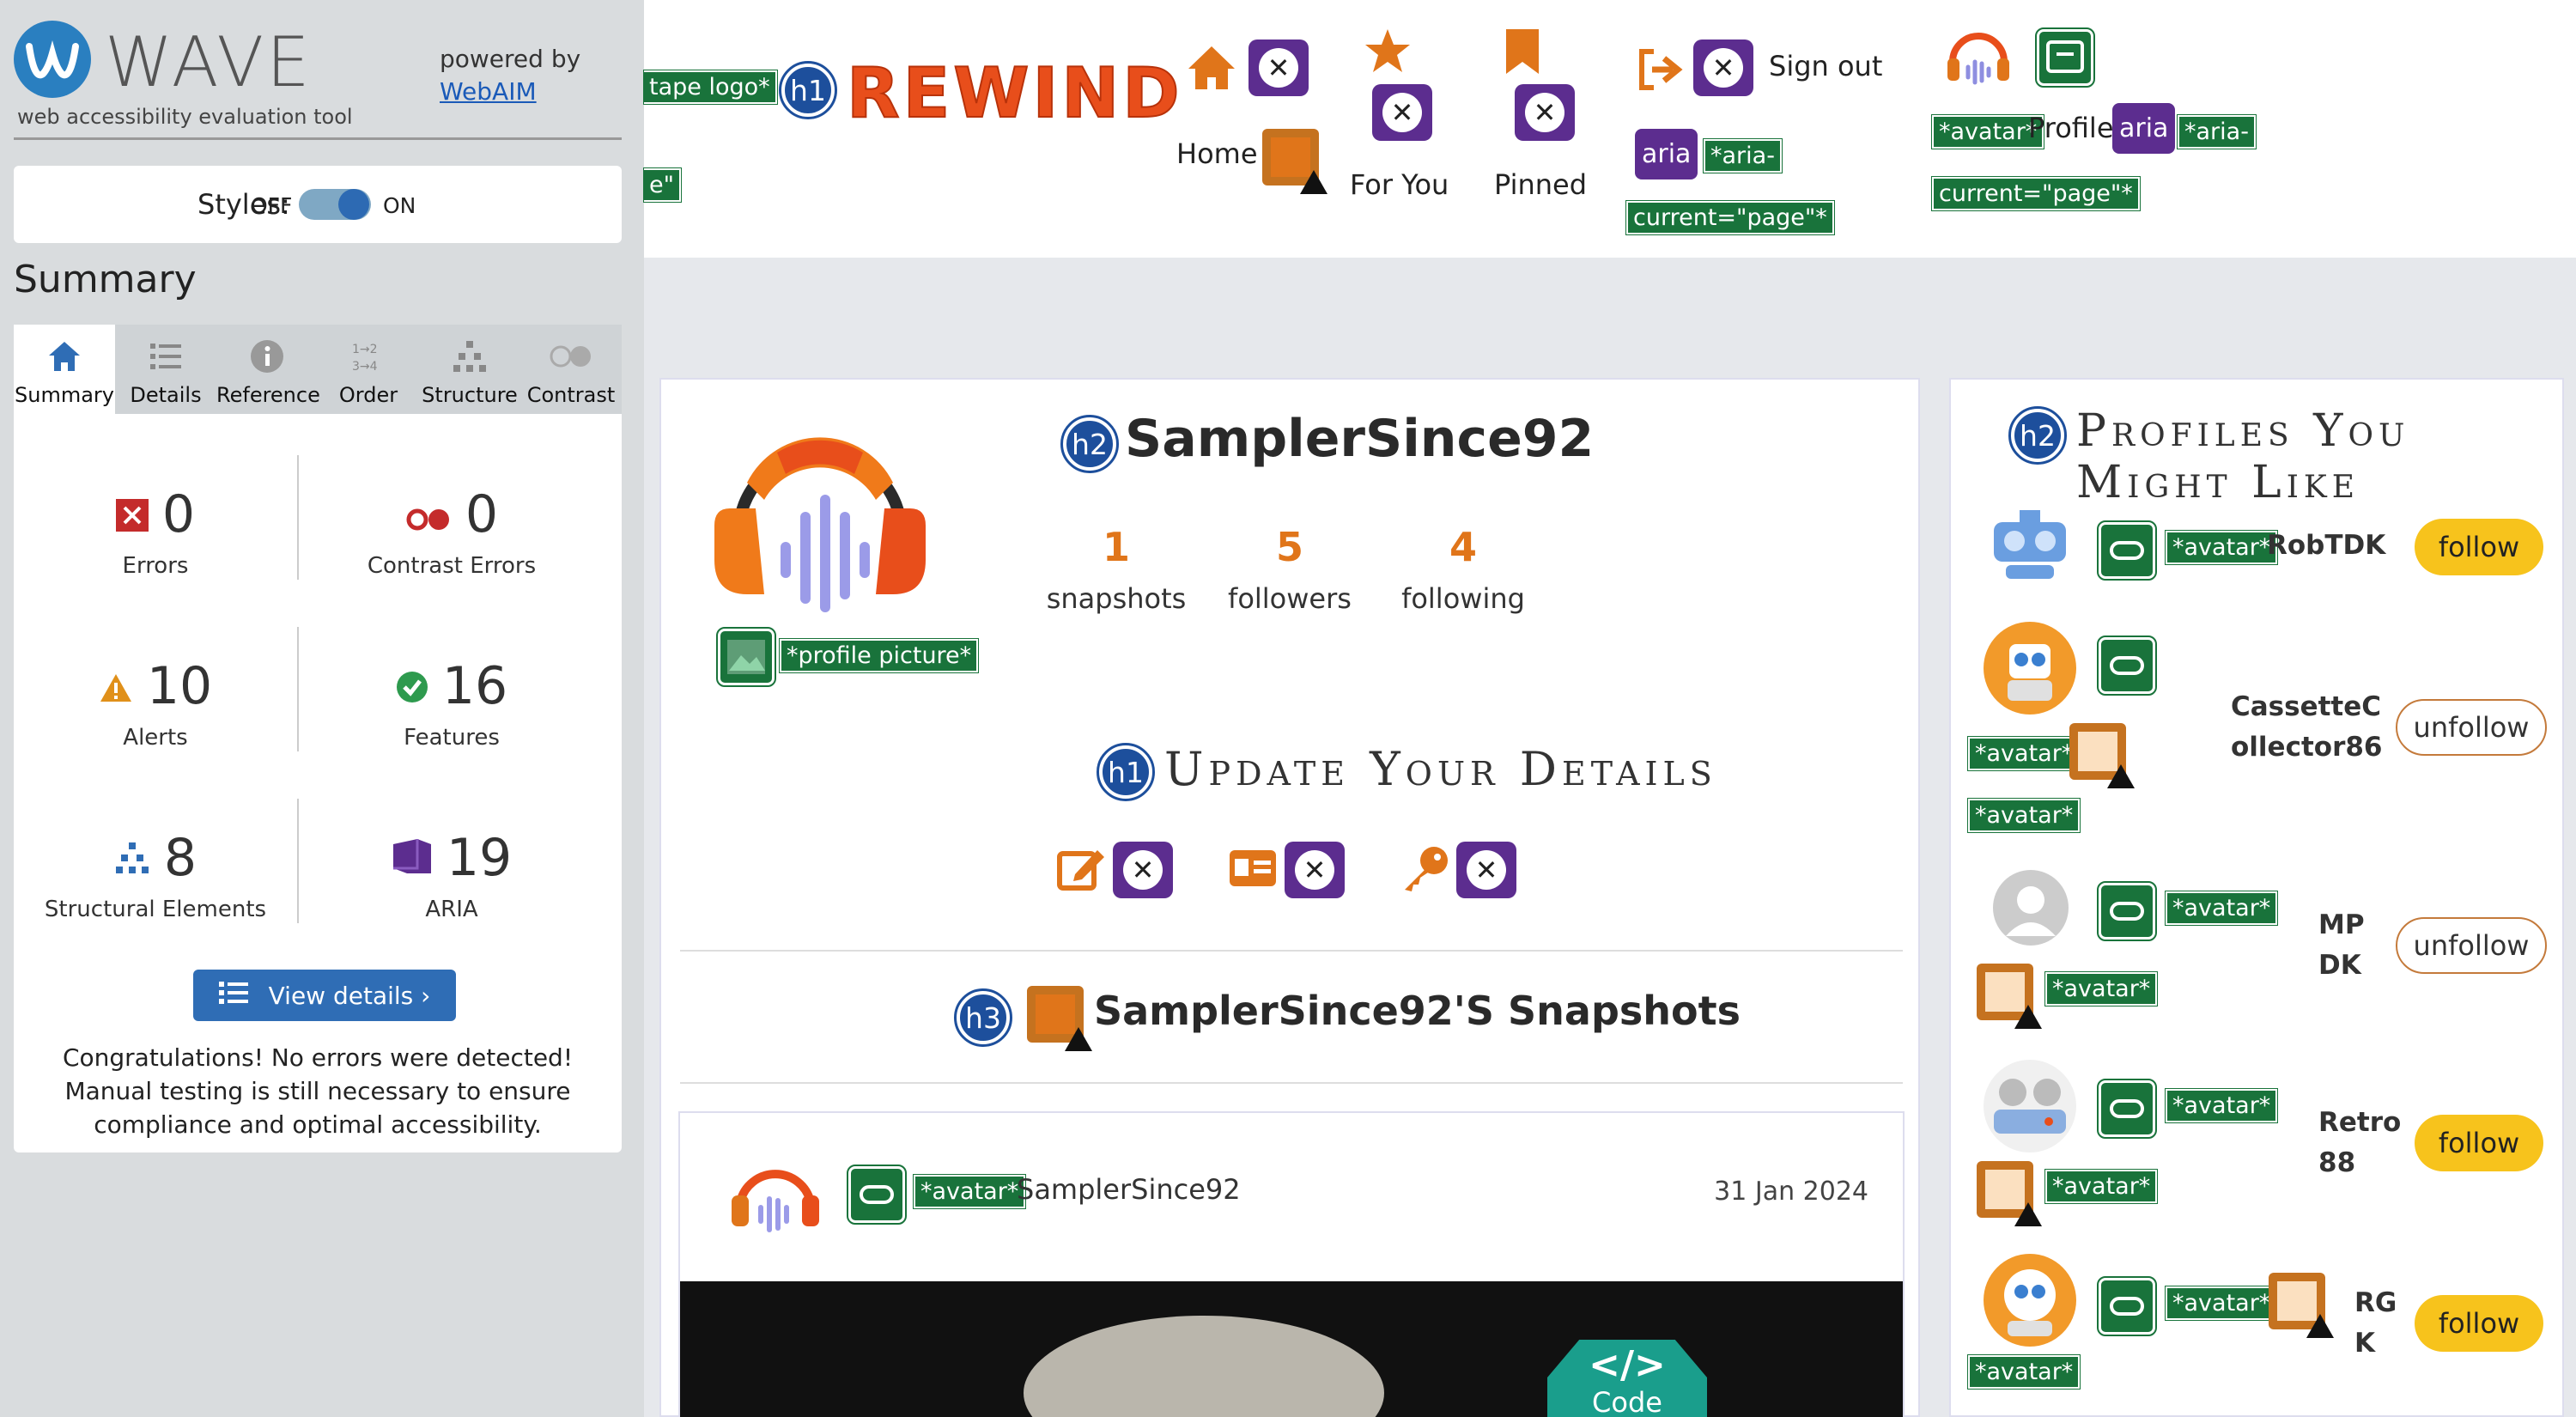  Describe the element at coordinates (1978, 57) in the screenshot. I see `headphones-avatar-icon` at that location.